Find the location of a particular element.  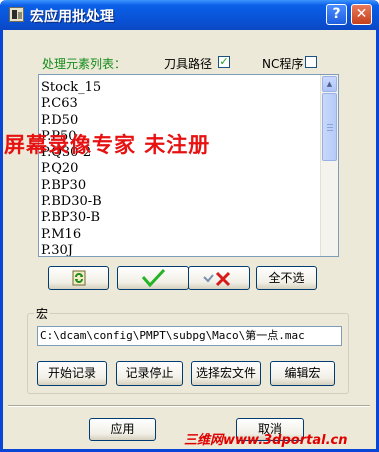

scrollbar-thumb is located at coordinates (329, 127).